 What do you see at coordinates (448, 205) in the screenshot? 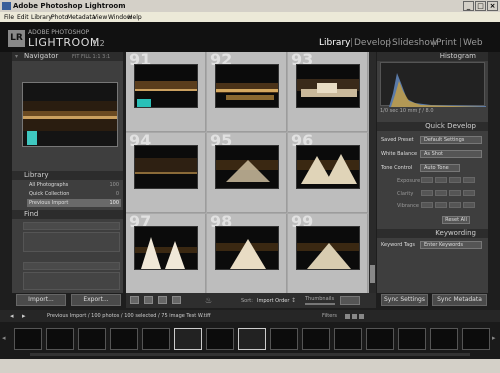
I see `vibrance-steppers` at bounding box center [448, 205].